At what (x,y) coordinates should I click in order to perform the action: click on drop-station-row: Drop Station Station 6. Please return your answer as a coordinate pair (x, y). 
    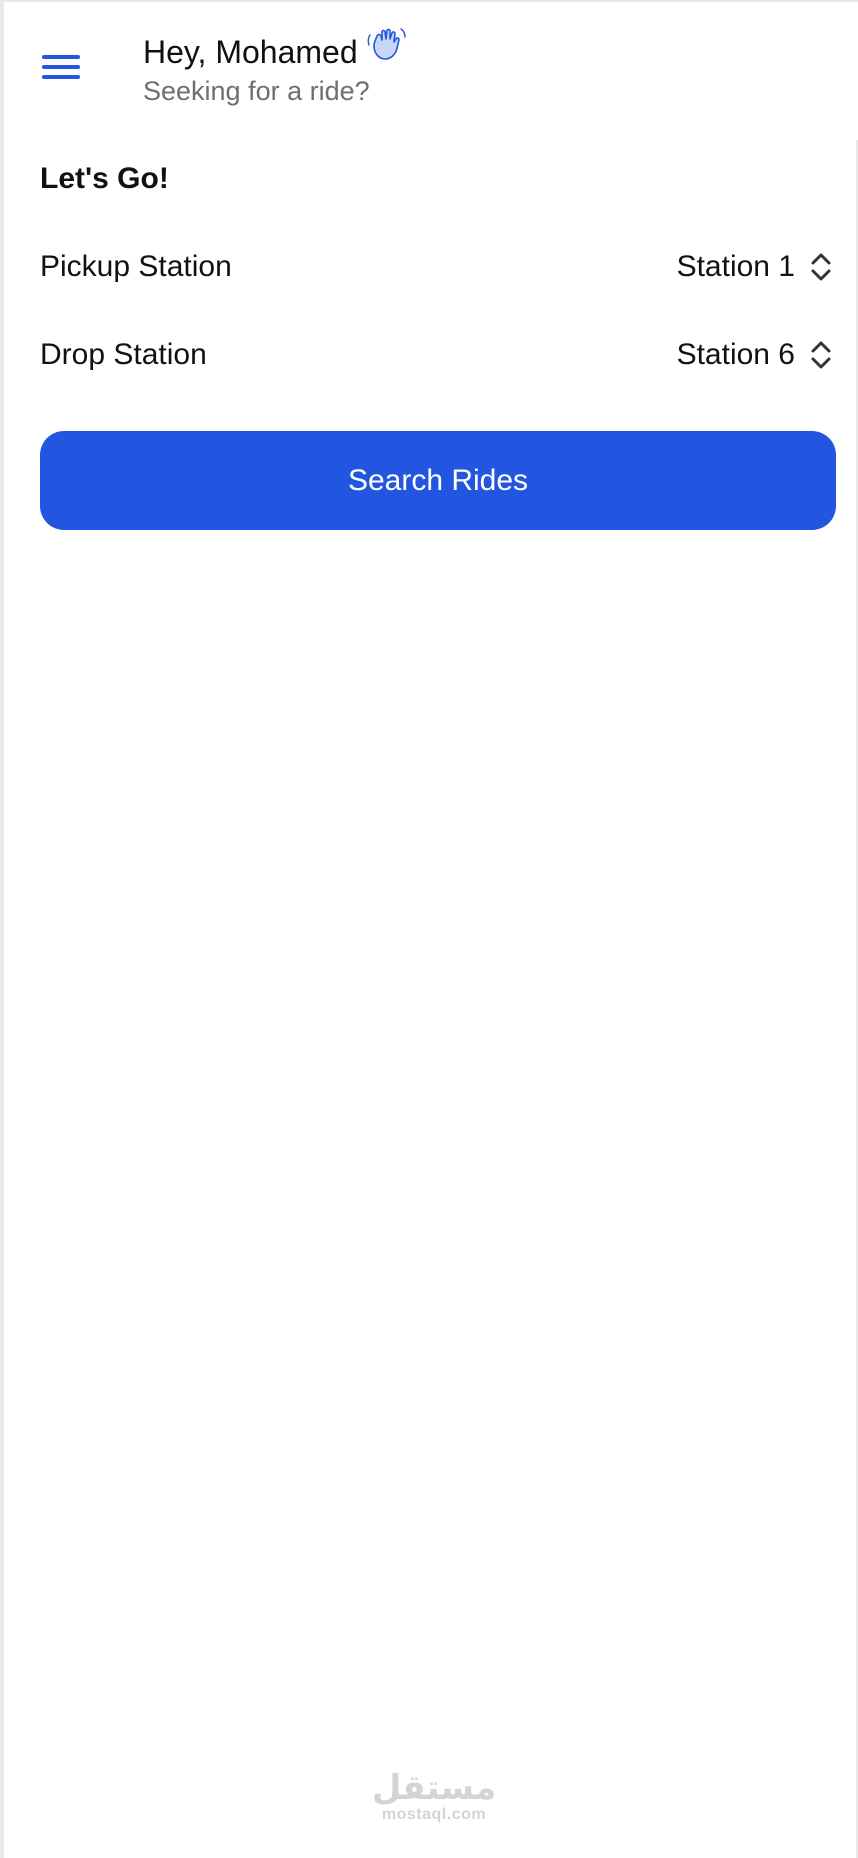
    Looking at the image, I should click on (436, 355).